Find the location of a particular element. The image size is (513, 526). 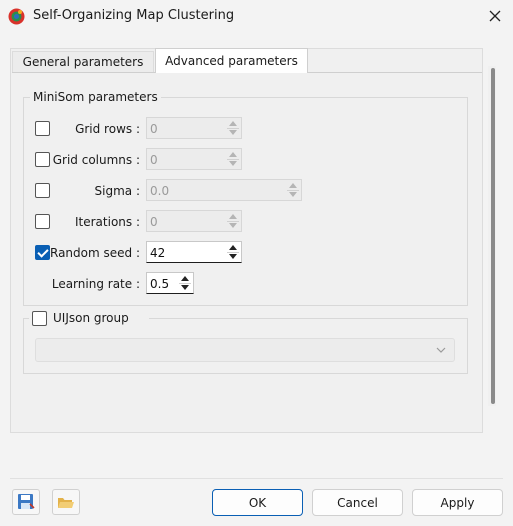

folder-open-icon is located at coordinates (66, 503).